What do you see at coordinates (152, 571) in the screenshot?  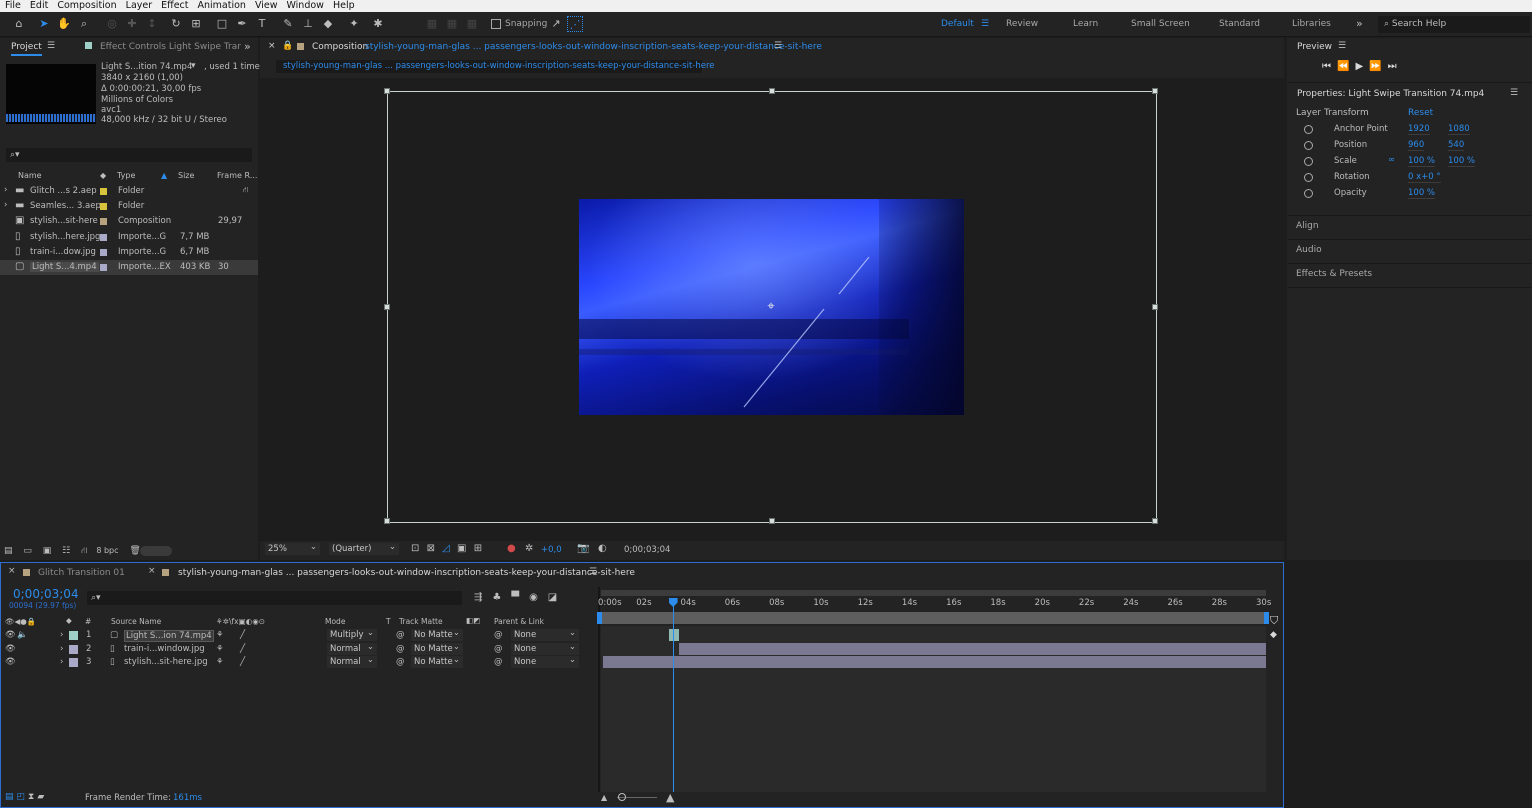 I see `close-timeline-tab-icon: ×` at bounding box center [152, 571].